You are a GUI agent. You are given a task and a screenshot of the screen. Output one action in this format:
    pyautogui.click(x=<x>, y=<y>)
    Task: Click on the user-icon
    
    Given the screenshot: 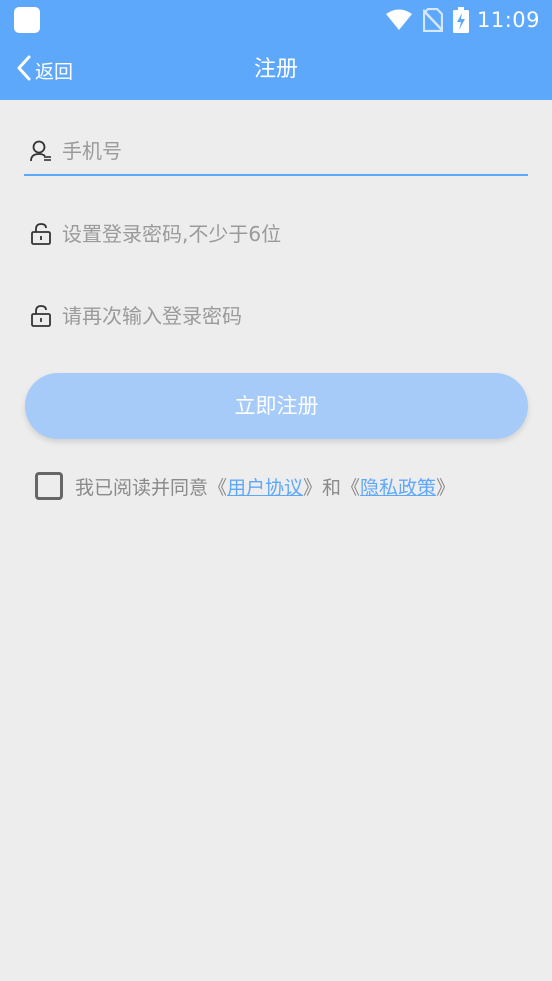 What is the action you would take?
    pyautogui.click(x=41, y=151)
    